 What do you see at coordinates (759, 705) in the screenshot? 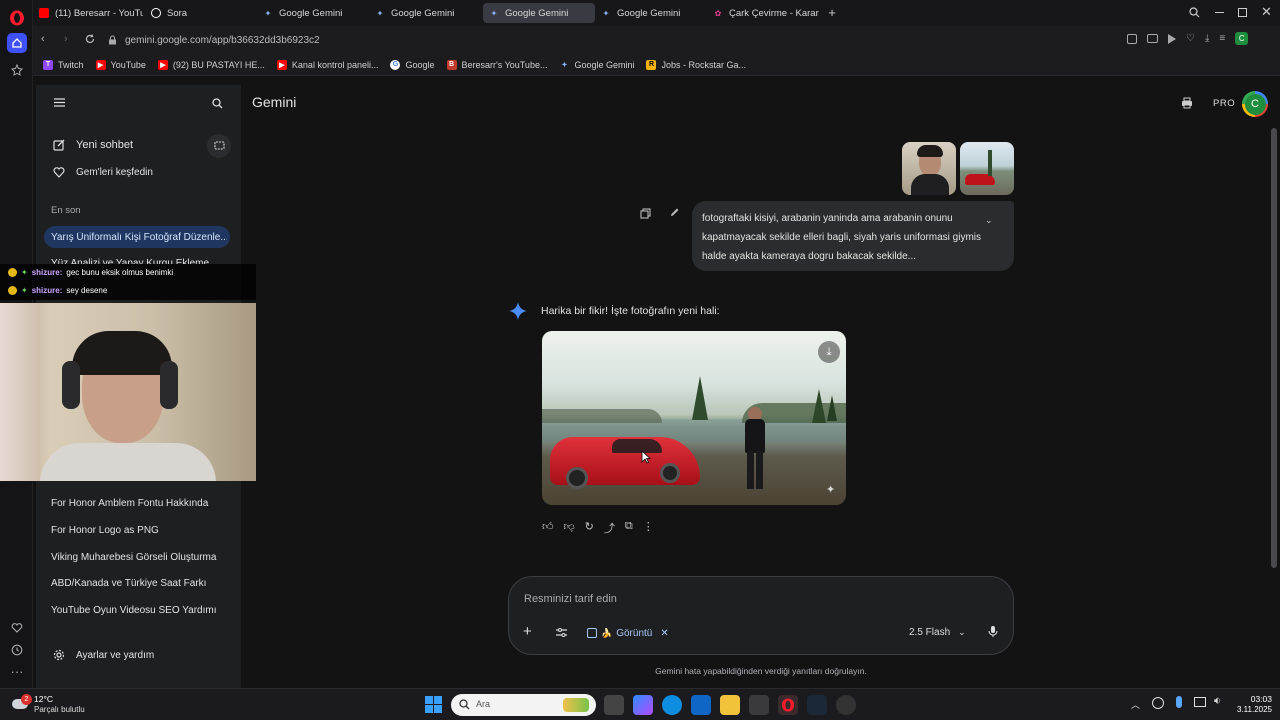
I see `store-icon` at bounding box center [759, 705].